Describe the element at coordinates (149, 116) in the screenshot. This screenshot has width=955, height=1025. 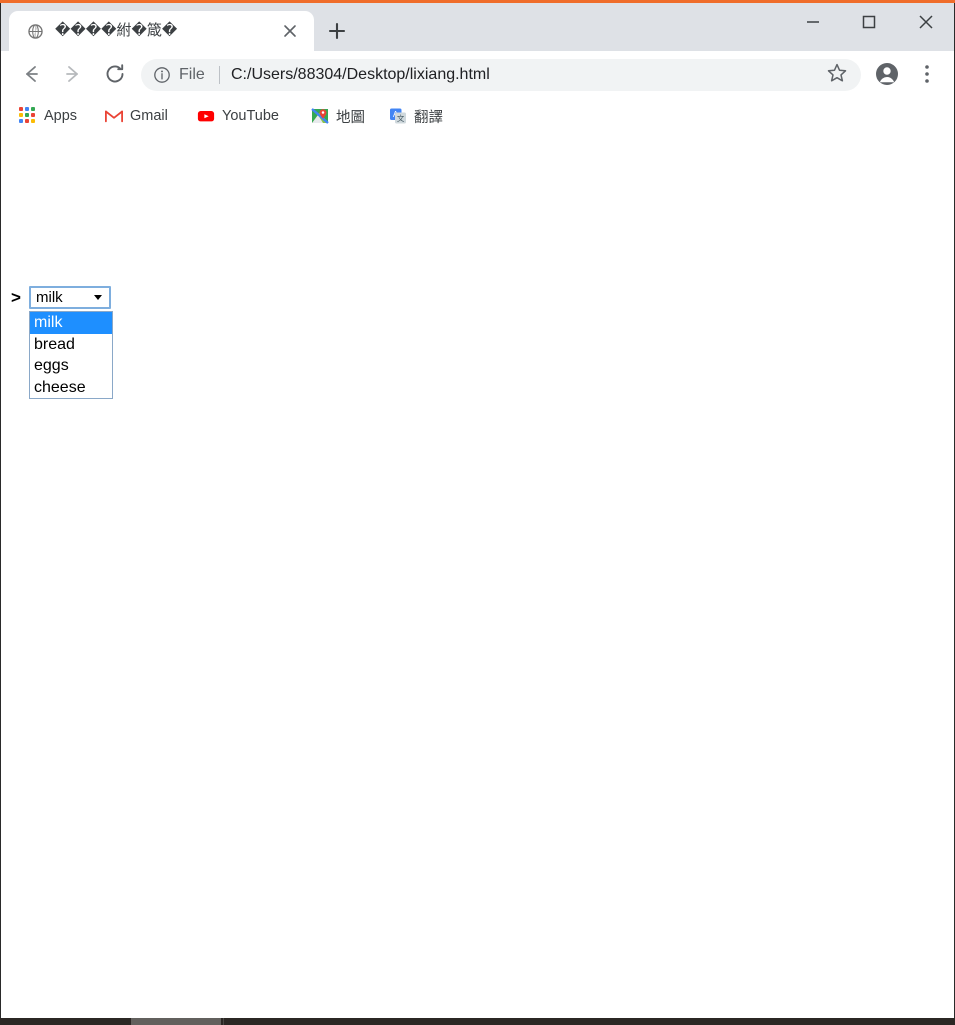
I see `bookmark-label: Gmail` at that location.